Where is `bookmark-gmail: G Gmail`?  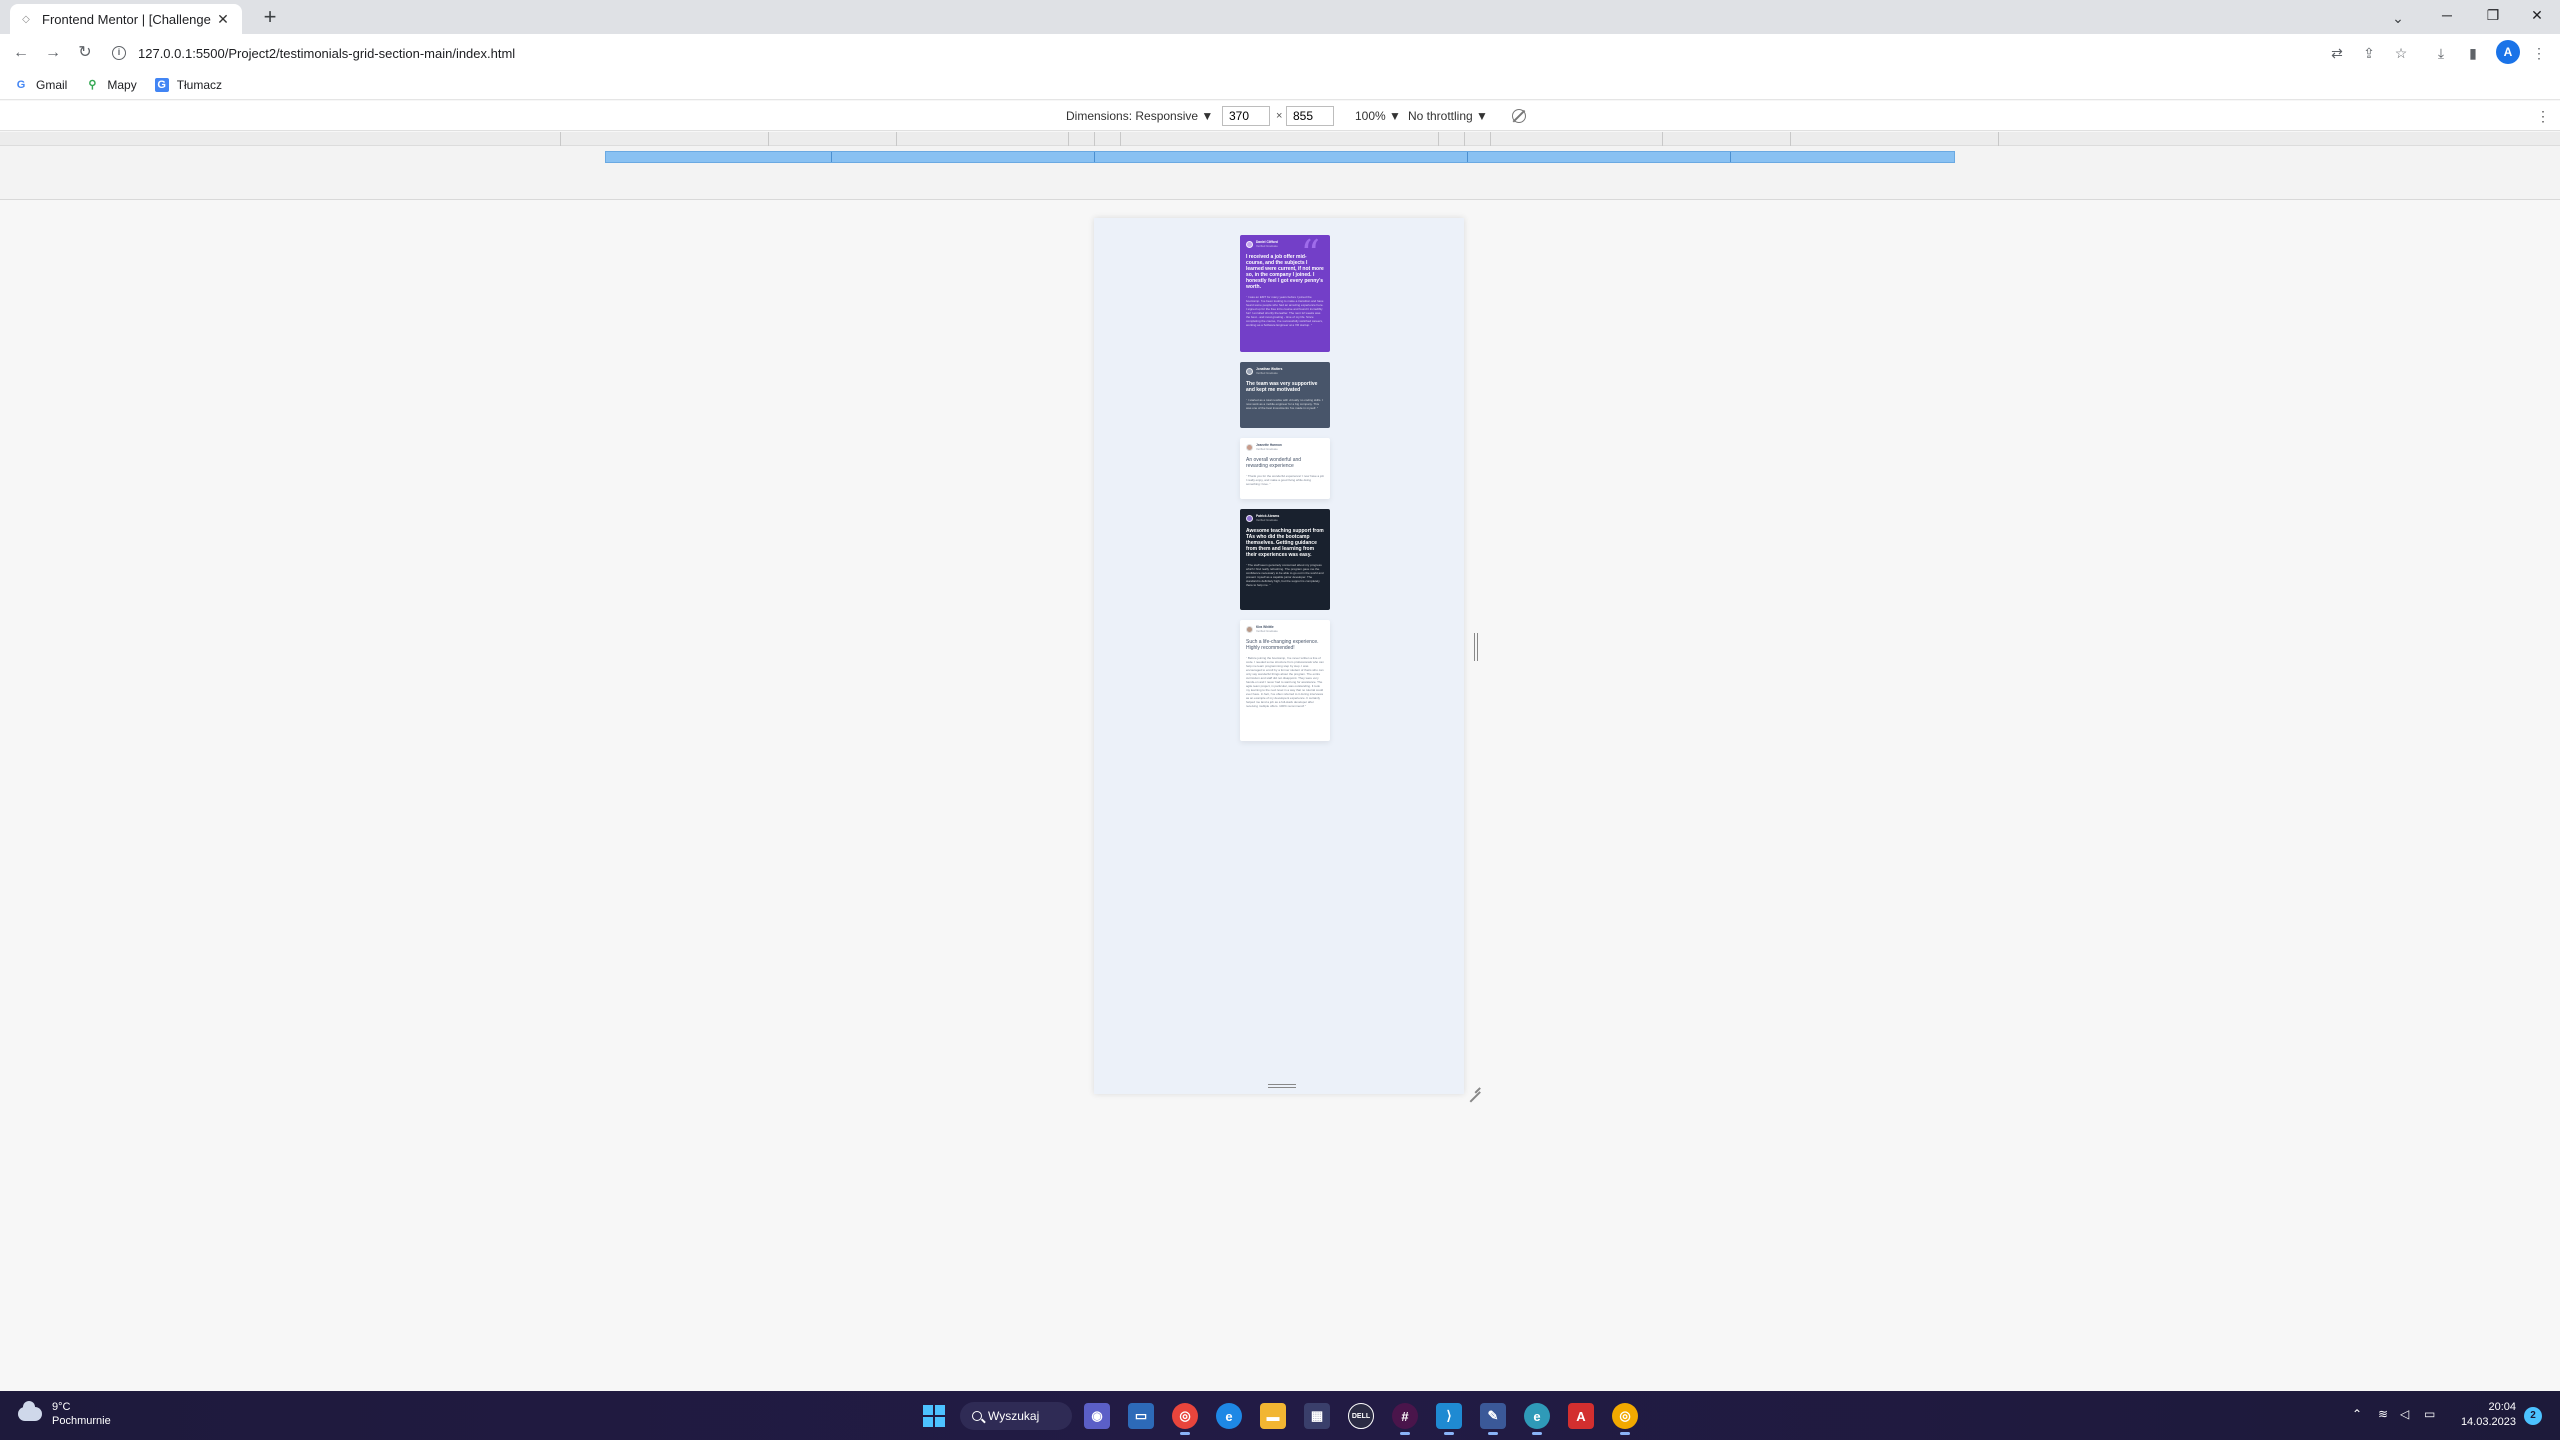 bookmark-gmail: G Gmail is located at coordinates (41, 84).